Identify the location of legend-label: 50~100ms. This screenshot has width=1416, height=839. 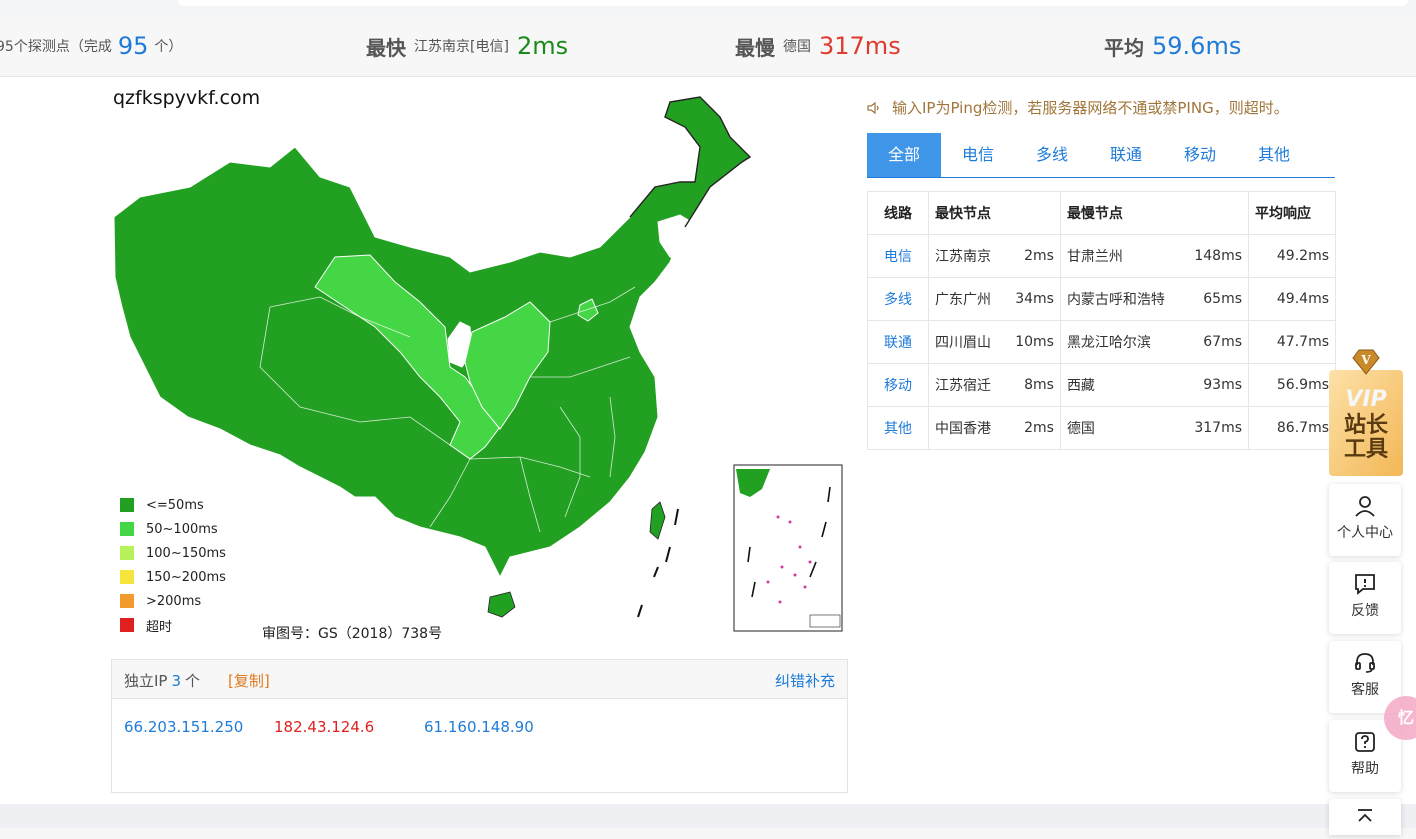
(182, 529).